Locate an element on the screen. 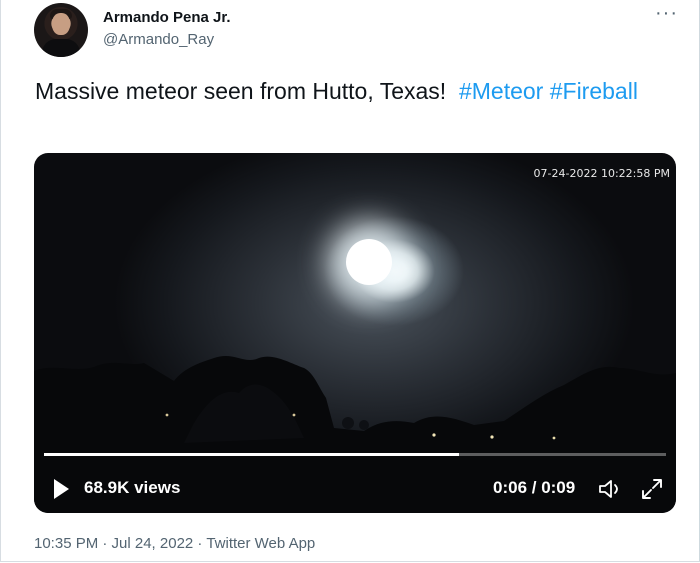 The width and height of the screenshot is (700, 563). tweet-body: Massive meteor seen from Hutto, Texas! is located at coordinates (241, 91).